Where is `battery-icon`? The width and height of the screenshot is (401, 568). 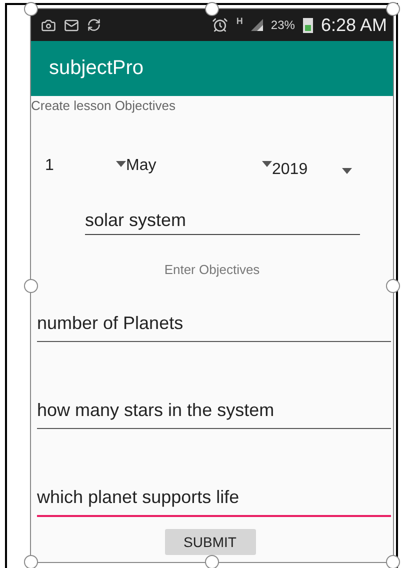
battery-icon is located at coordinates (307, 25).